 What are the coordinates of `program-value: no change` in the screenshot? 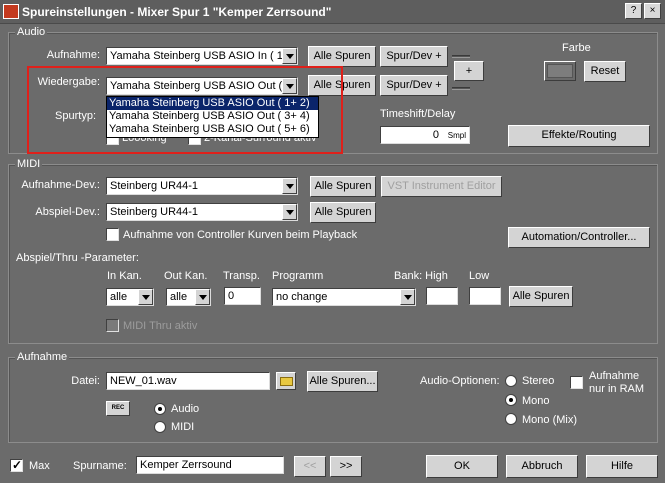 It's located at (302, 297).